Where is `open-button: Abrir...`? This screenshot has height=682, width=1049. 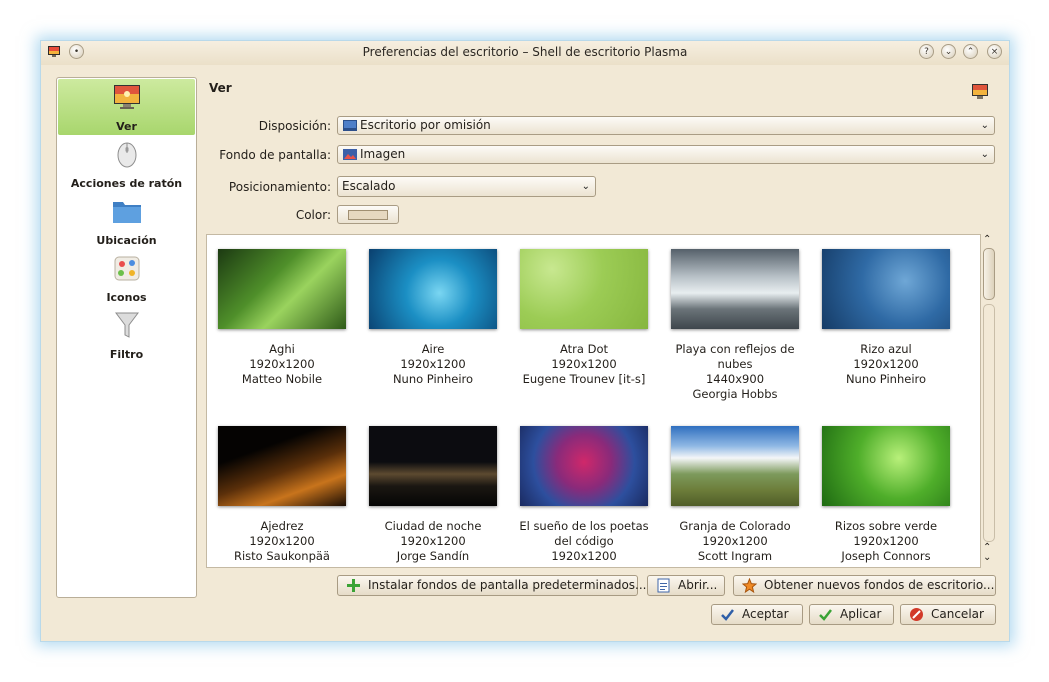 open-button: Abrir... is located at coordinates (686, 585).